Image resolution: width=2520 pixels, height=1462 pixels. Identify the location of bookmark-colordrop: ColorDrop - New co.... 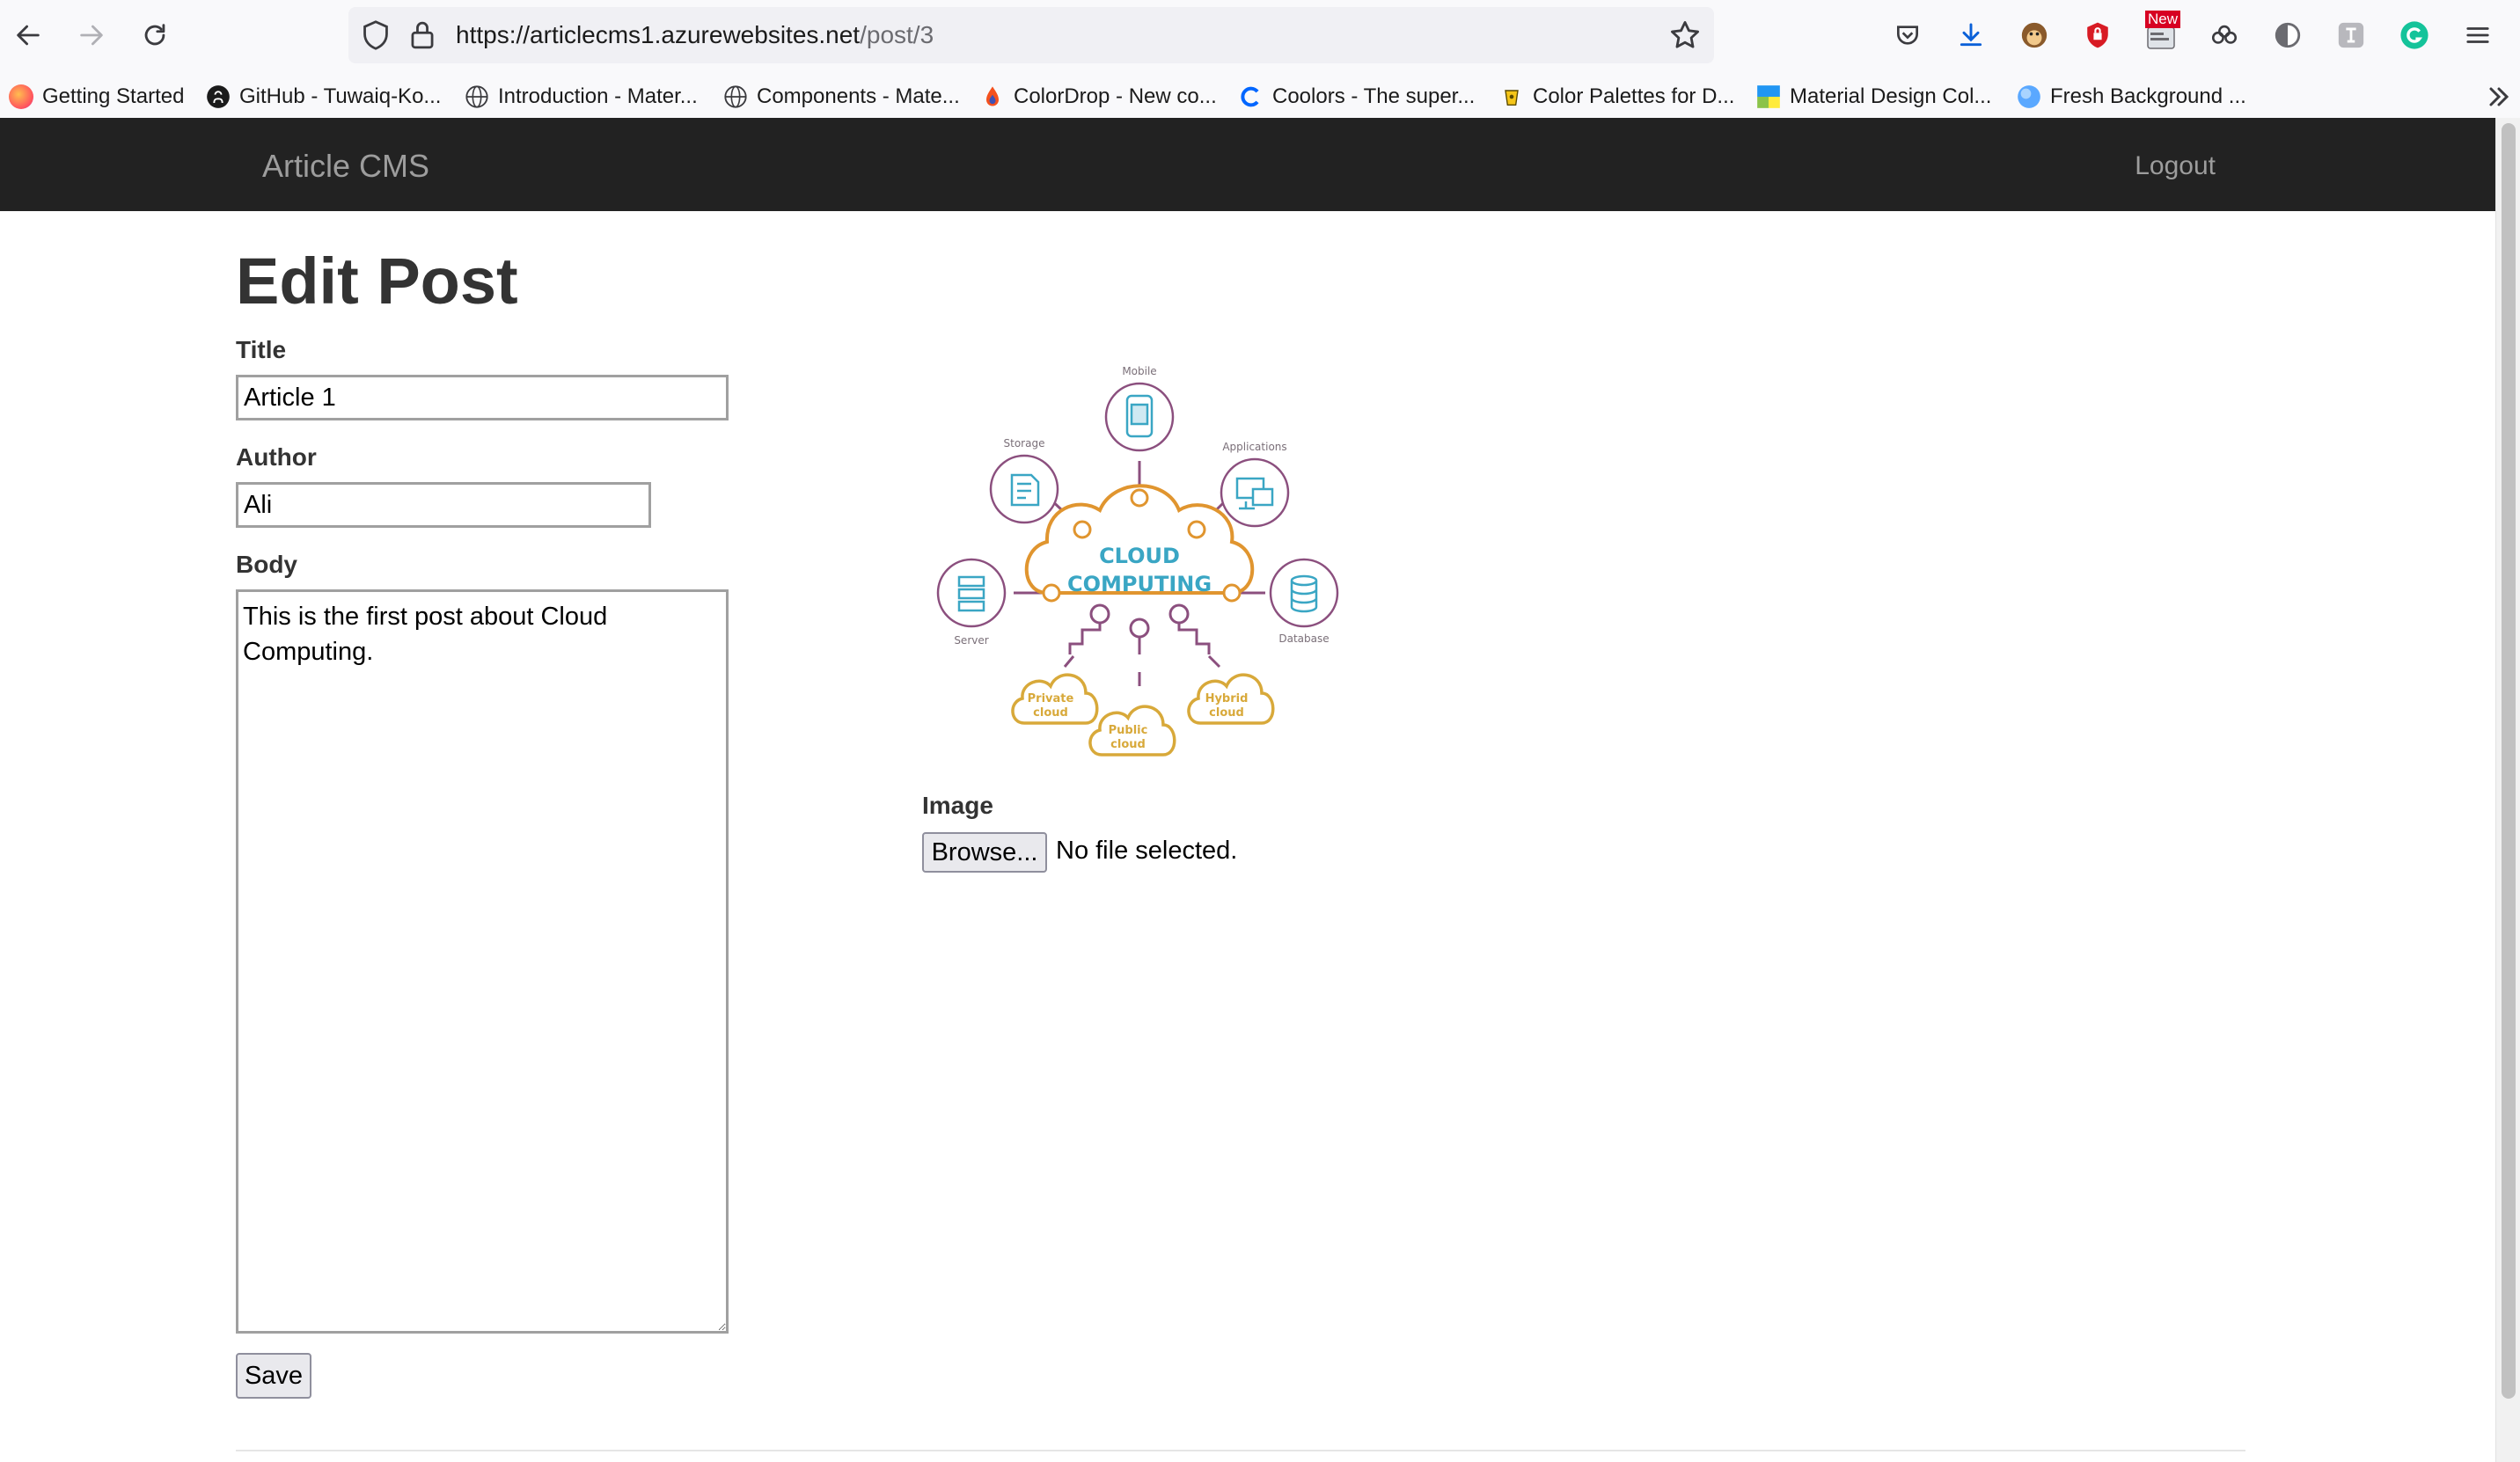
(1098, 97).